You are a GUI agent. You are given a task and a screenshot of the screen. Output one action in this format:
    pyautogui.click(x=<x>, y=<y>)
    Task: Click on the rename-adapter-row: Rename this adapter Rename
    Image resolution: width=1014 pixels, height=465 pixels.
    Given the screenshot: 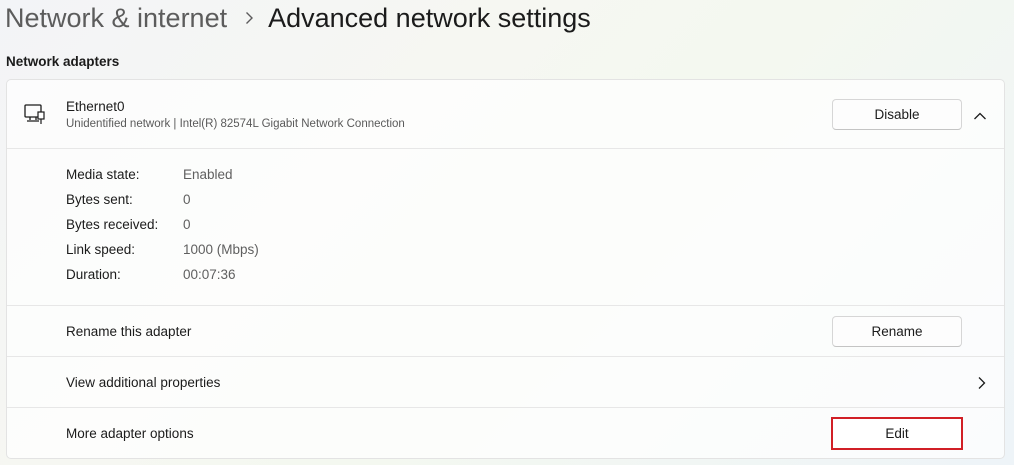 What is the action you would take?
    pyautogui.click(x=505, y=331)
    